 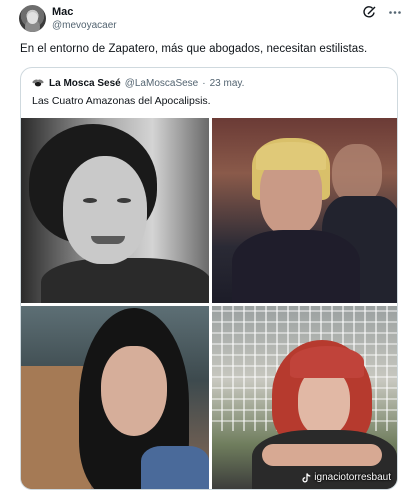 I want to click on quoted-author-handle: @LaMoscaSese, so click(x=162, y=83).